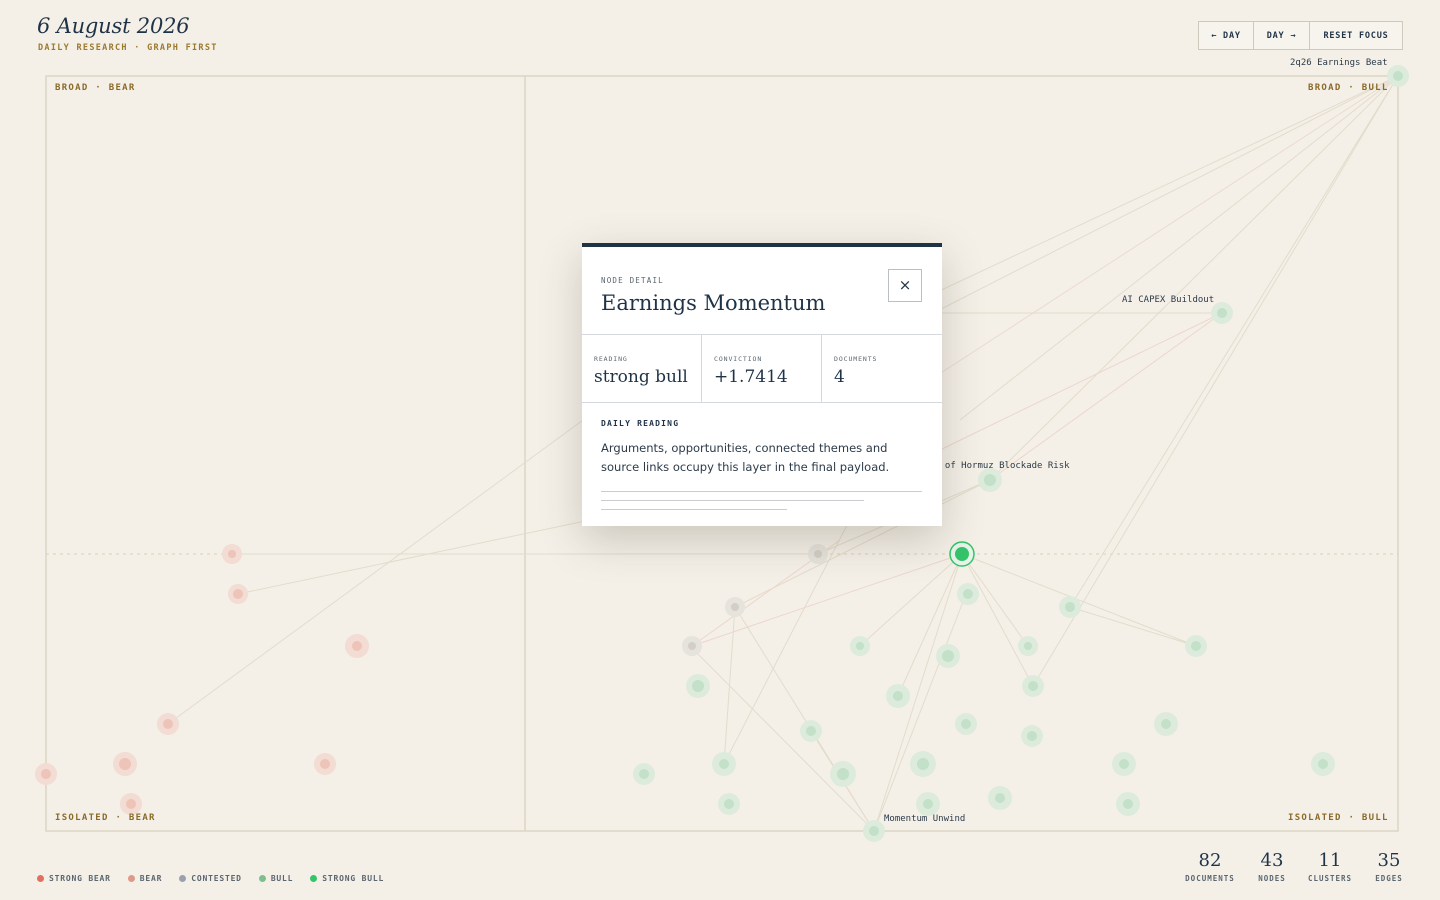  Describe the element at coordinates (105, 818) in the screenshot. I see `quadrant-label-isolated-bear: ISOLATED · BEAR` at that location.